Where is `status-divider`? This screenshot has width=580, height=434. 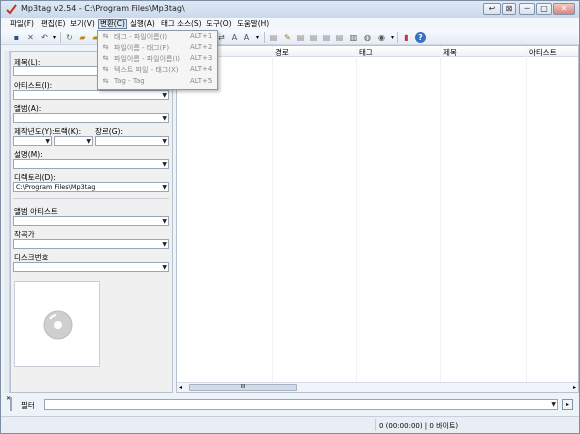
status-divider is located at coordinates (375, 425).